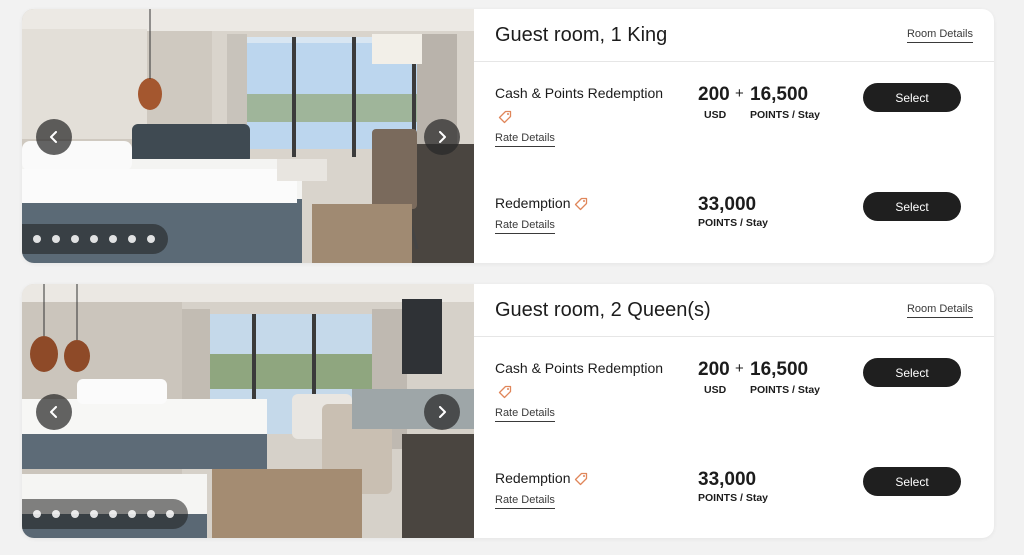  Describe the element at coordinates (603, 310) in the screenshot. I see `room-title: Guest room, 2 Queen(s)` at that location.